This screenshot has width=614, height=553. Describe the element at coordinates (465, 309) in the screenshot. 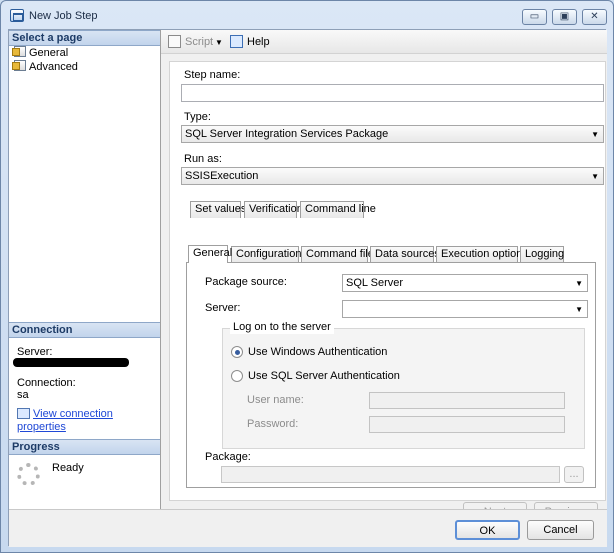

I see `server-dropdown` at that location.